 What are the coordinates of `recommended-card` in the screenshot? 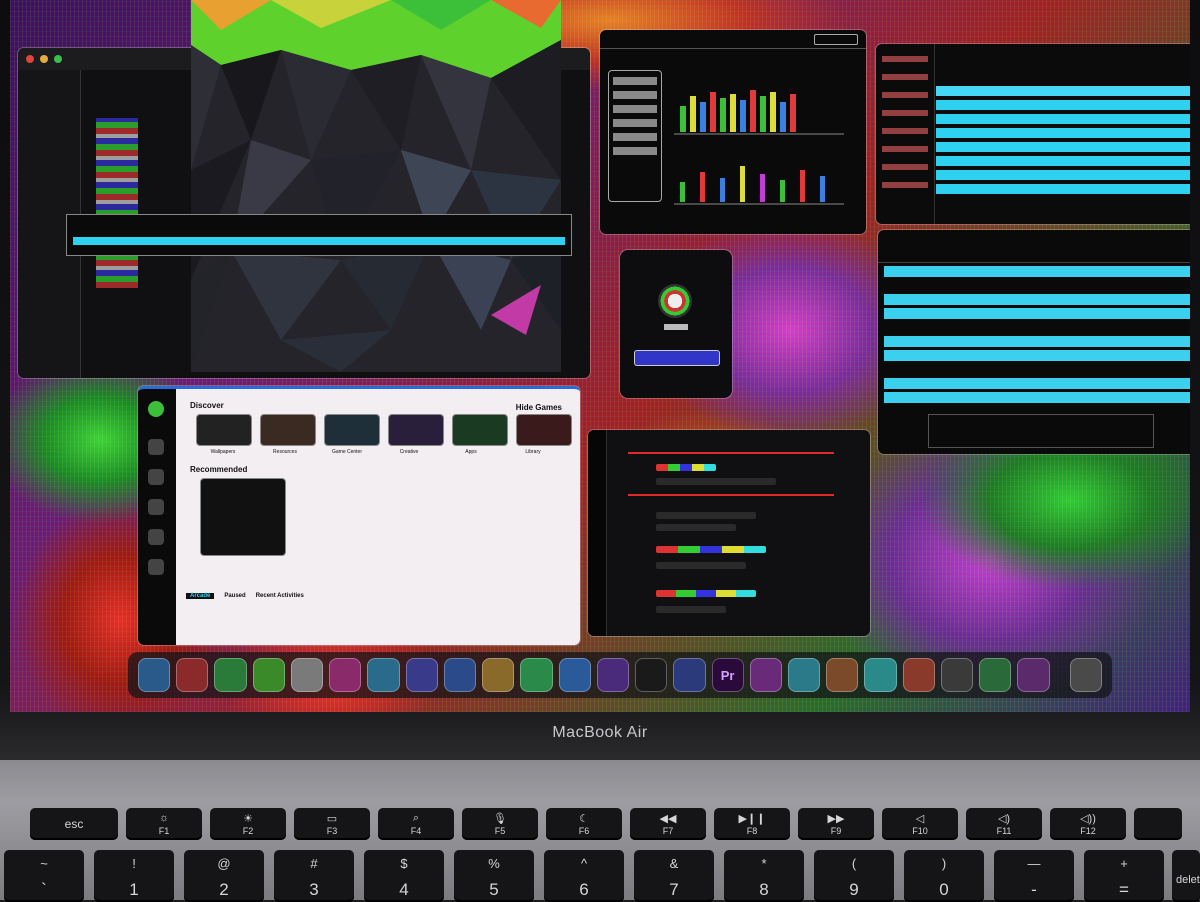 It's located at (243, 517).